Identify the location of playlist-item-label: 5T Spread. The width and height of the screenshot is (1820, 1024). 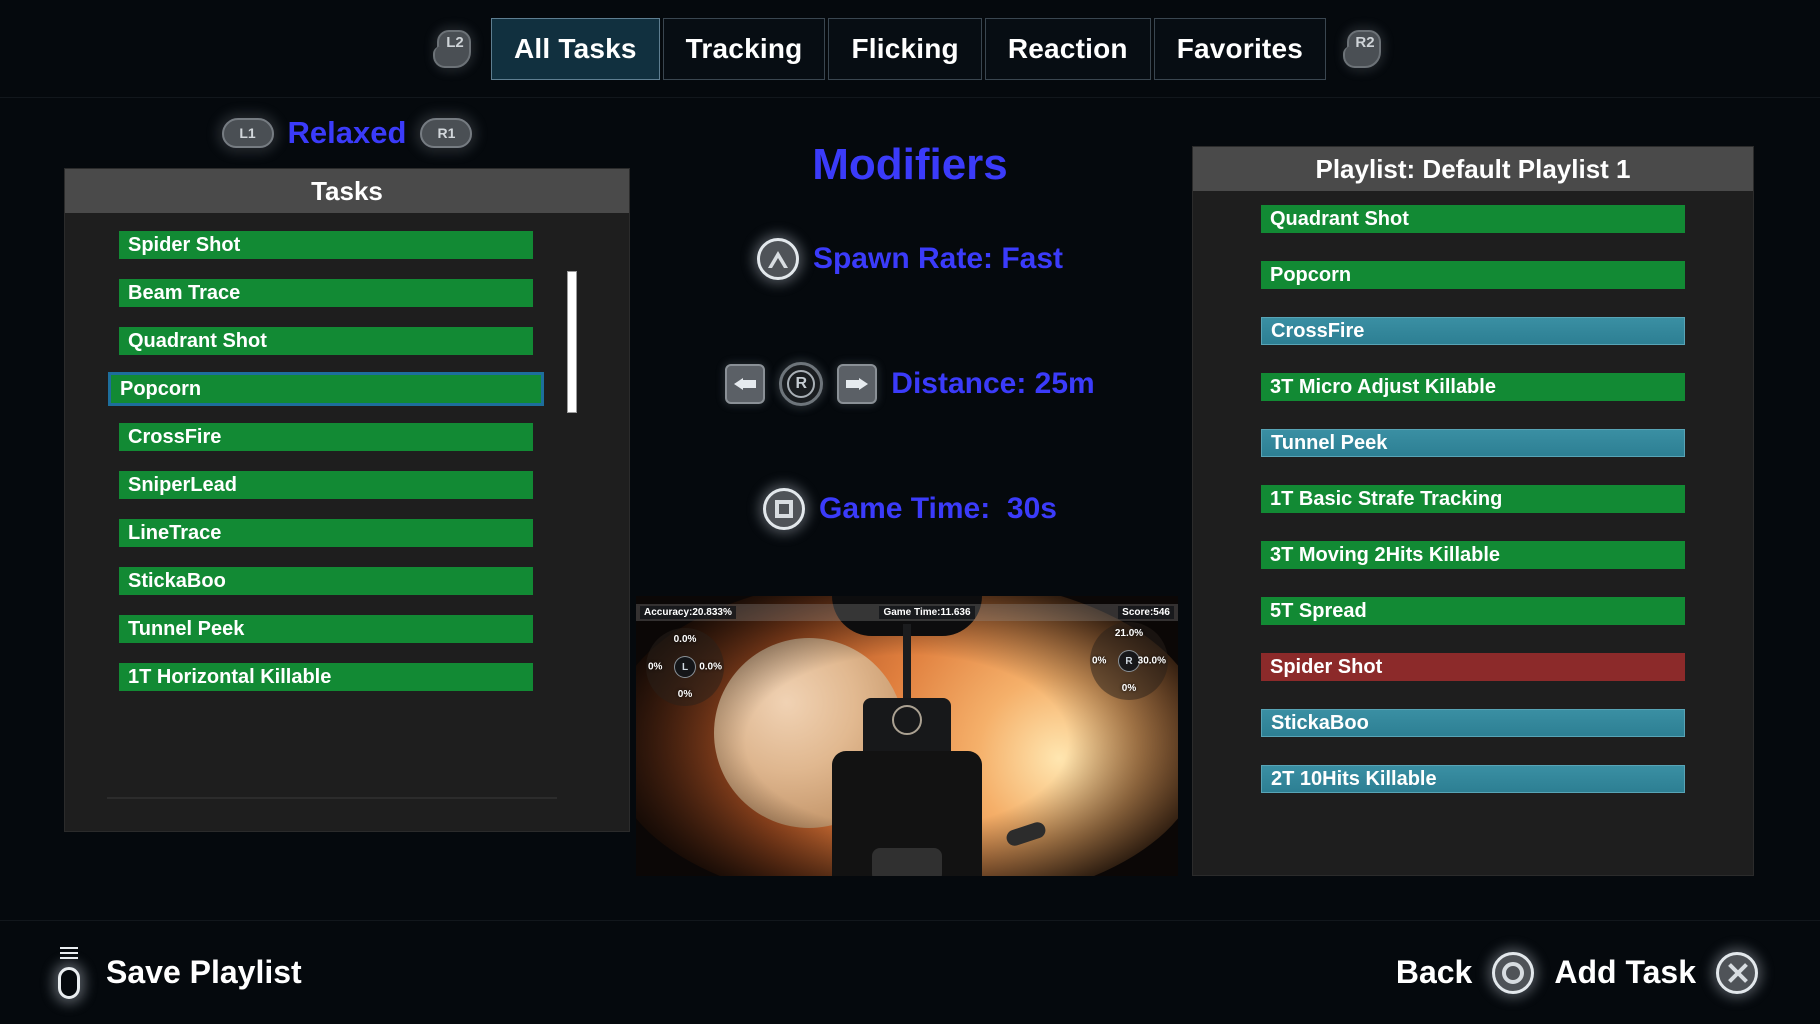
(1473, 611).